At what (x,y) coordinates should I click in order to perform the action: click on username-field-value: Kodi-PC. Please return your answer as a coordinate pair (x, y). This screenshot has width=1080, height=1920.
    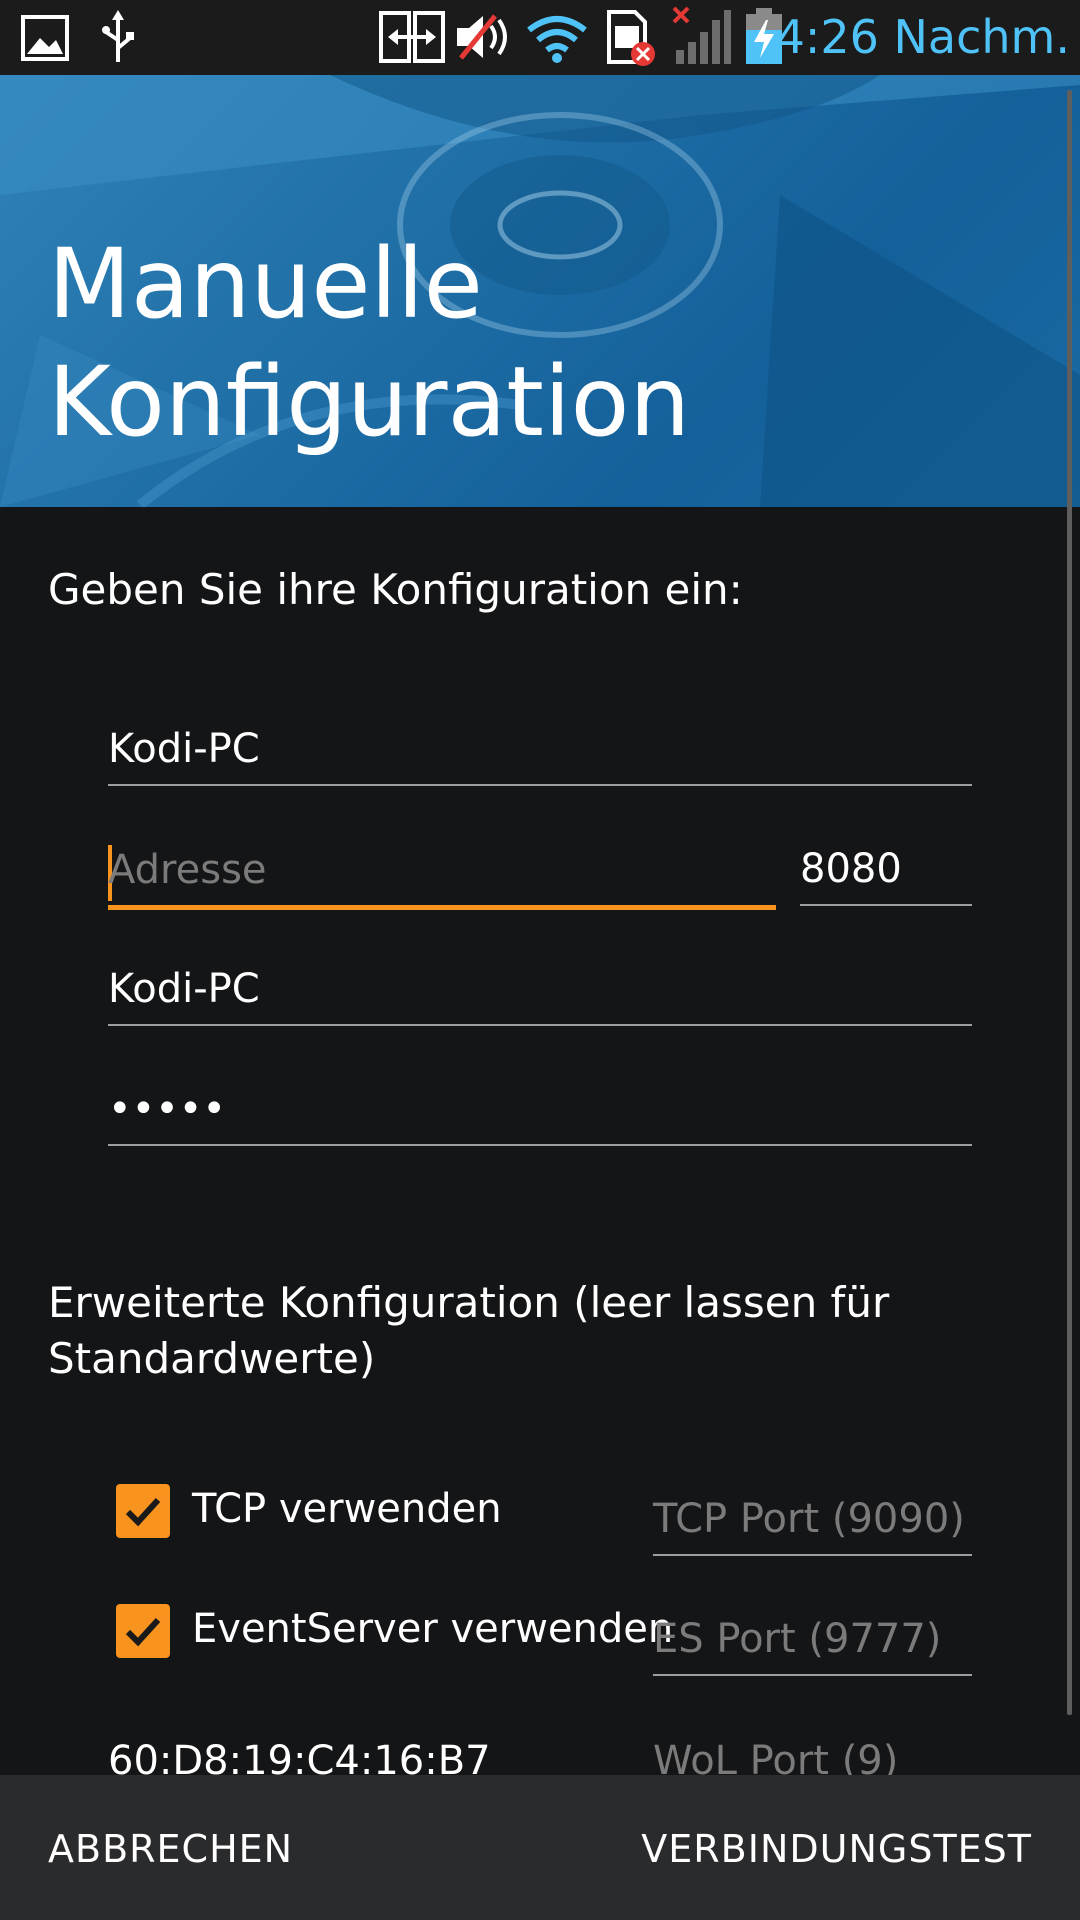
    Looking at the image, I should click on (184, 989).